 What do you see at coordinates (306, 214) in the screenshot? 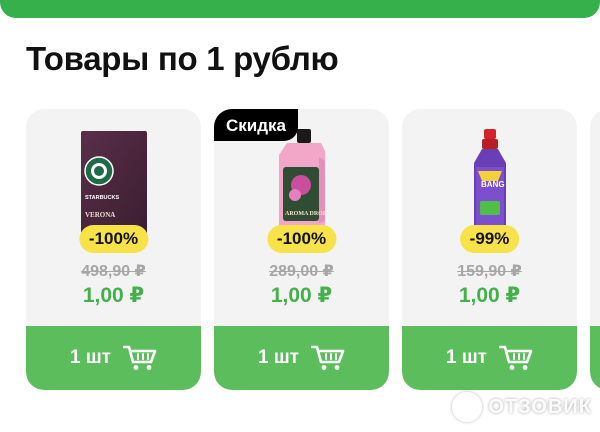
I see `package-brand-text: AROMA DROP` at bounding box center [306, 214].